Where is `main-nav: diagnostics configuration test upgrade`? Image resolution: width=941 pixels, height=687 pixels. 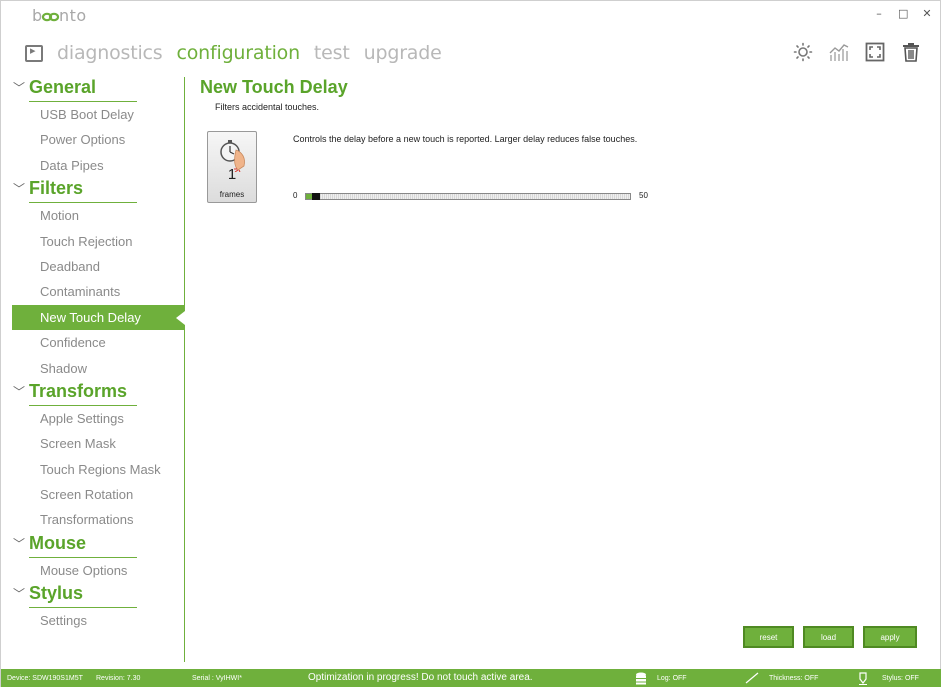
main-nav: diagnostics configuration test upgrade is located at coordinates (240, 53).